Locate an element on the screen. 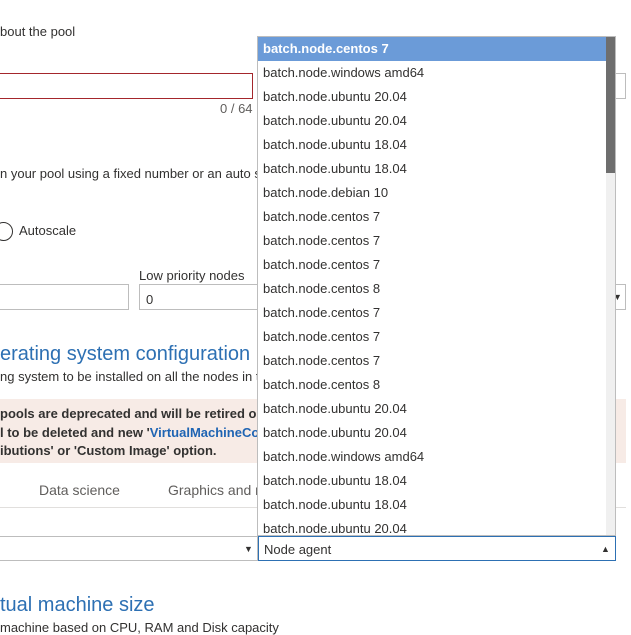 This screenshot has height=635, width=631. pool-id-input is located at coordinates (126, 86).